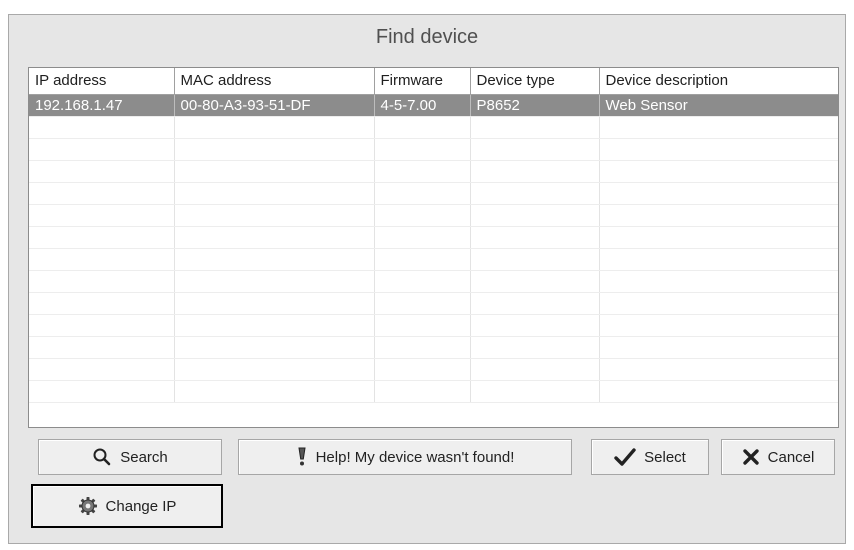  I want to click on change-ip-button-label: Change IP, so click(141, 506).